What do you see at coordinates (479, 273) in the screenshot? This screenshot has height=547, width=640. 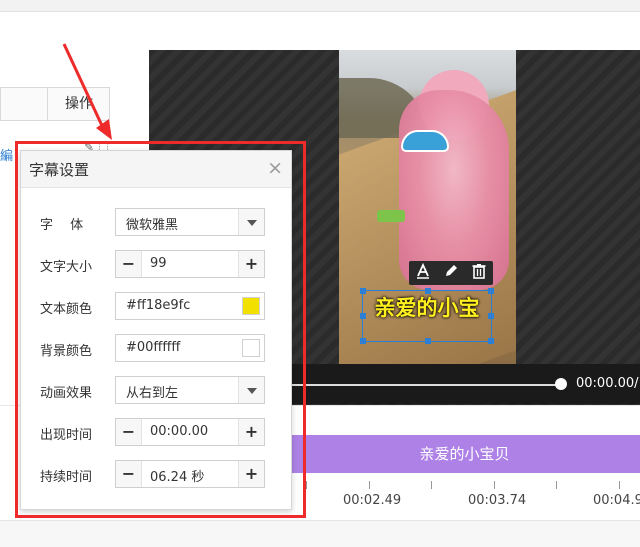 I see `trash-icon` at bounding box center [479, 273].